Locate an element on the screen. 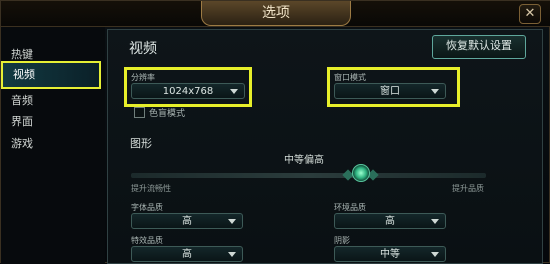 This screenshot has height=264, width=550. colorblind-label: 色盲模式 is located at coordinates (167, 114).